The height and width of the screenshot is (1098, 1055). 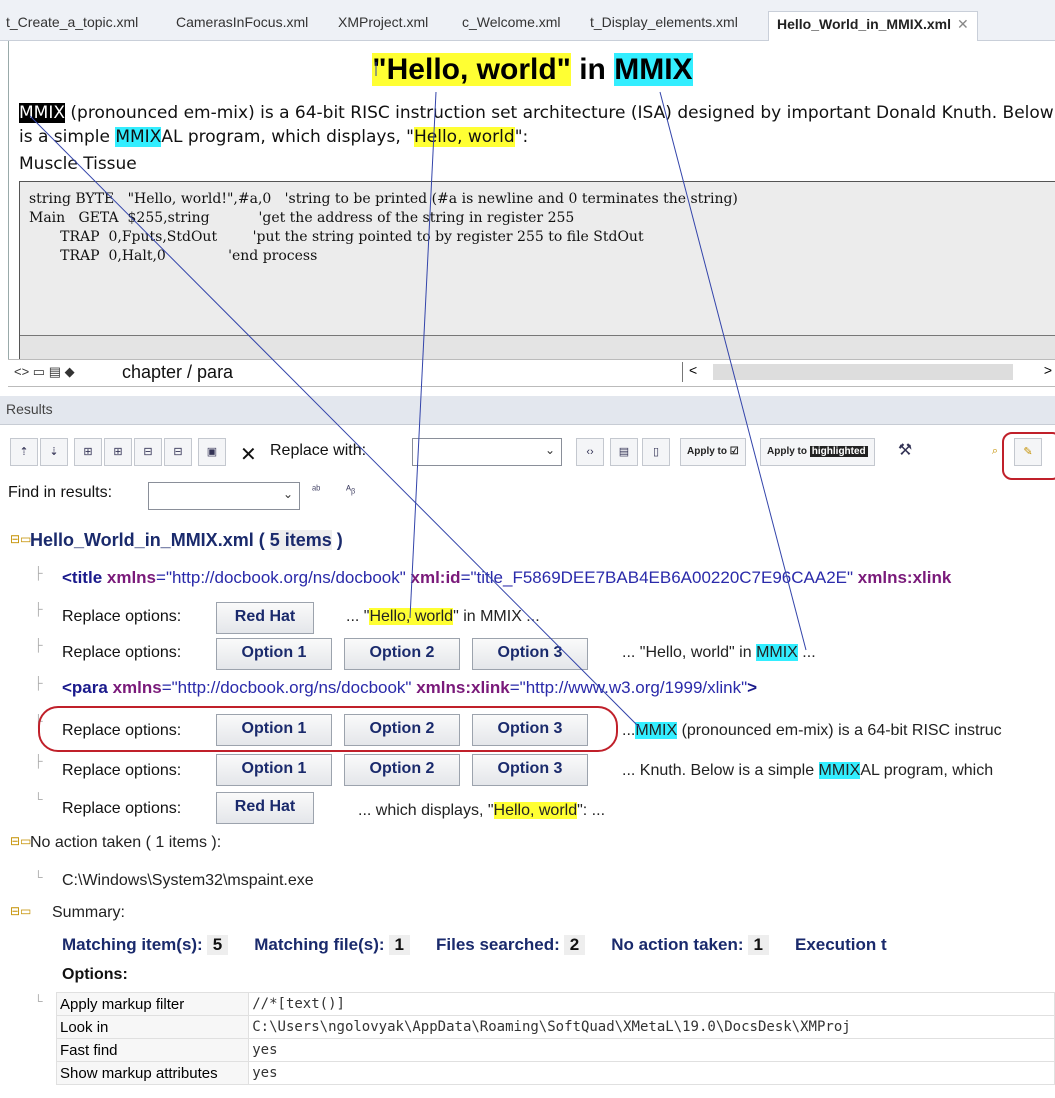 I want to click on collapse-all-icon: ⊟, so click(x=178, y=452).